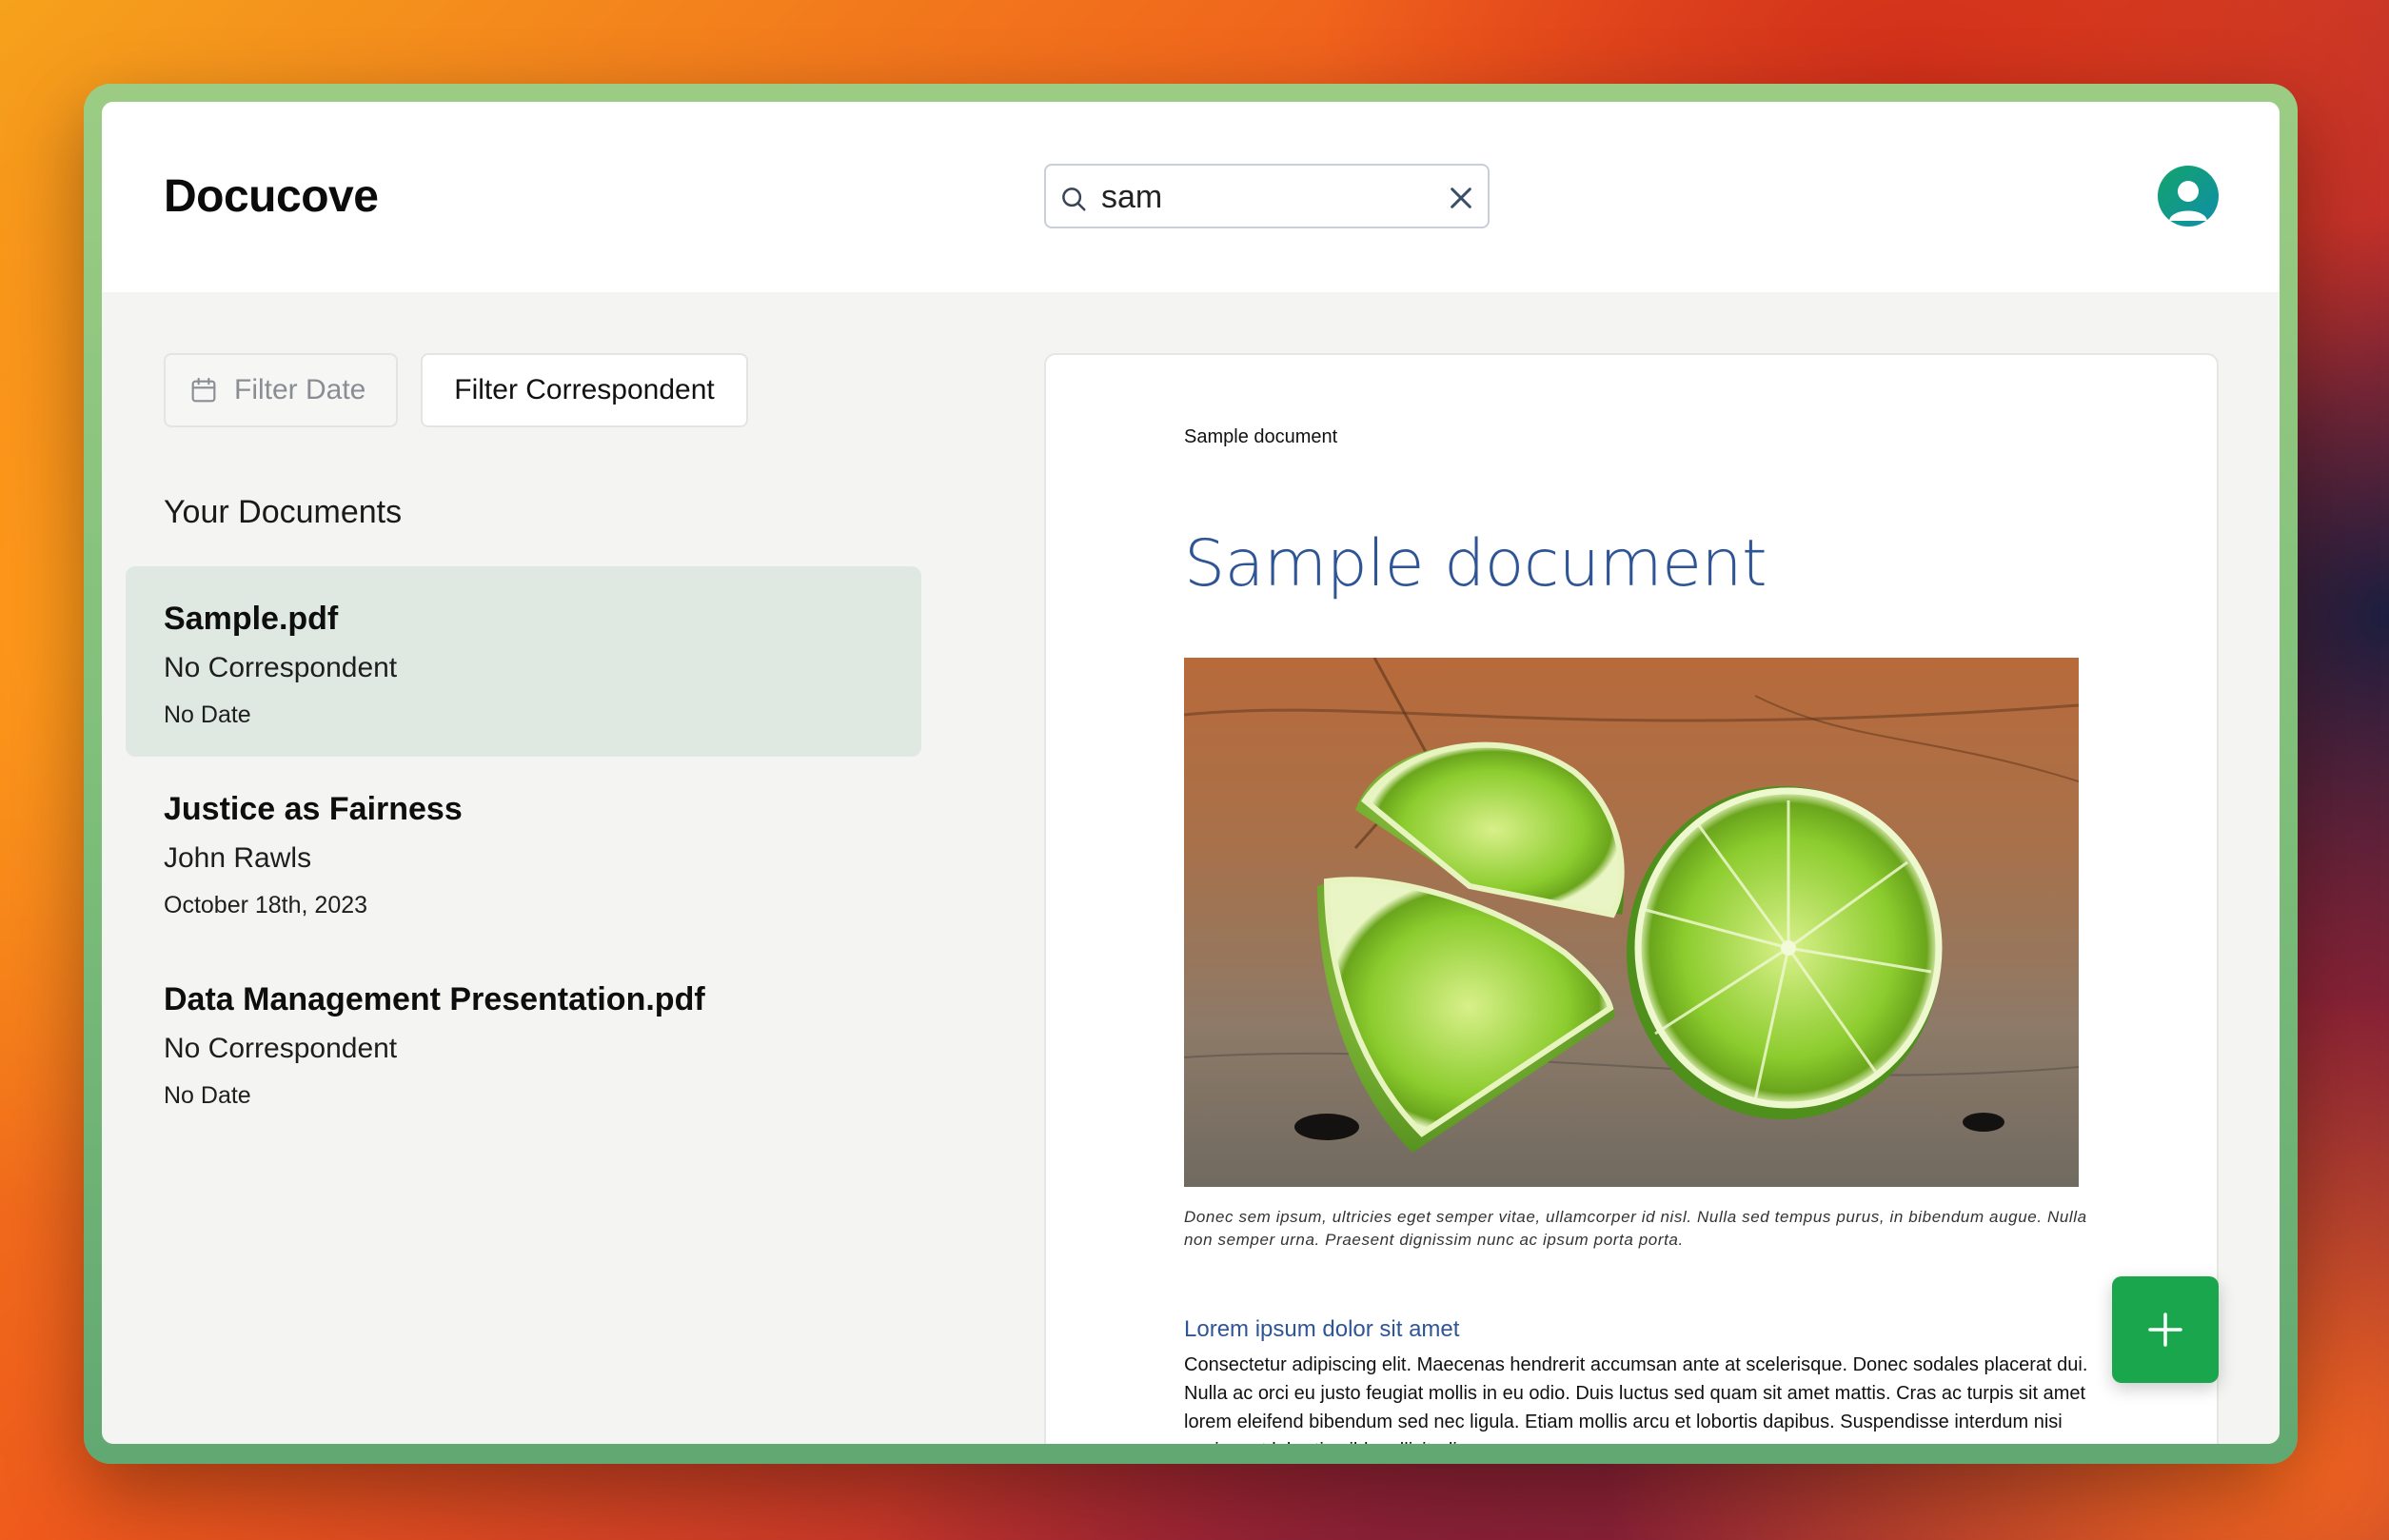  Describe the element at coordinates (1475, 564) in the screenshot. I see `preview-title: Sample document` at that location.